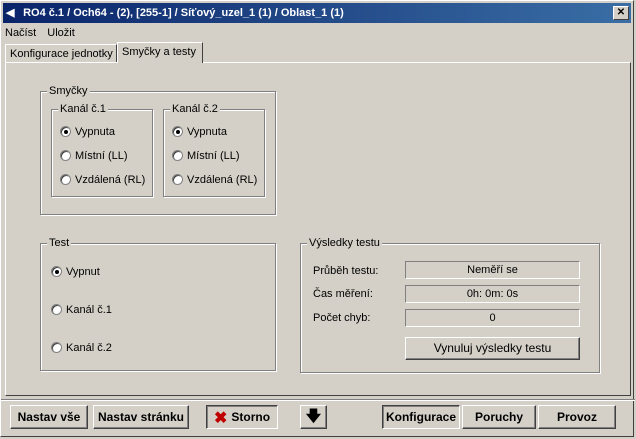 Image resolution: width=636 pixels, height=439 pixels. I want to click on pocet-chyb-value: 0, so click(492, 318).